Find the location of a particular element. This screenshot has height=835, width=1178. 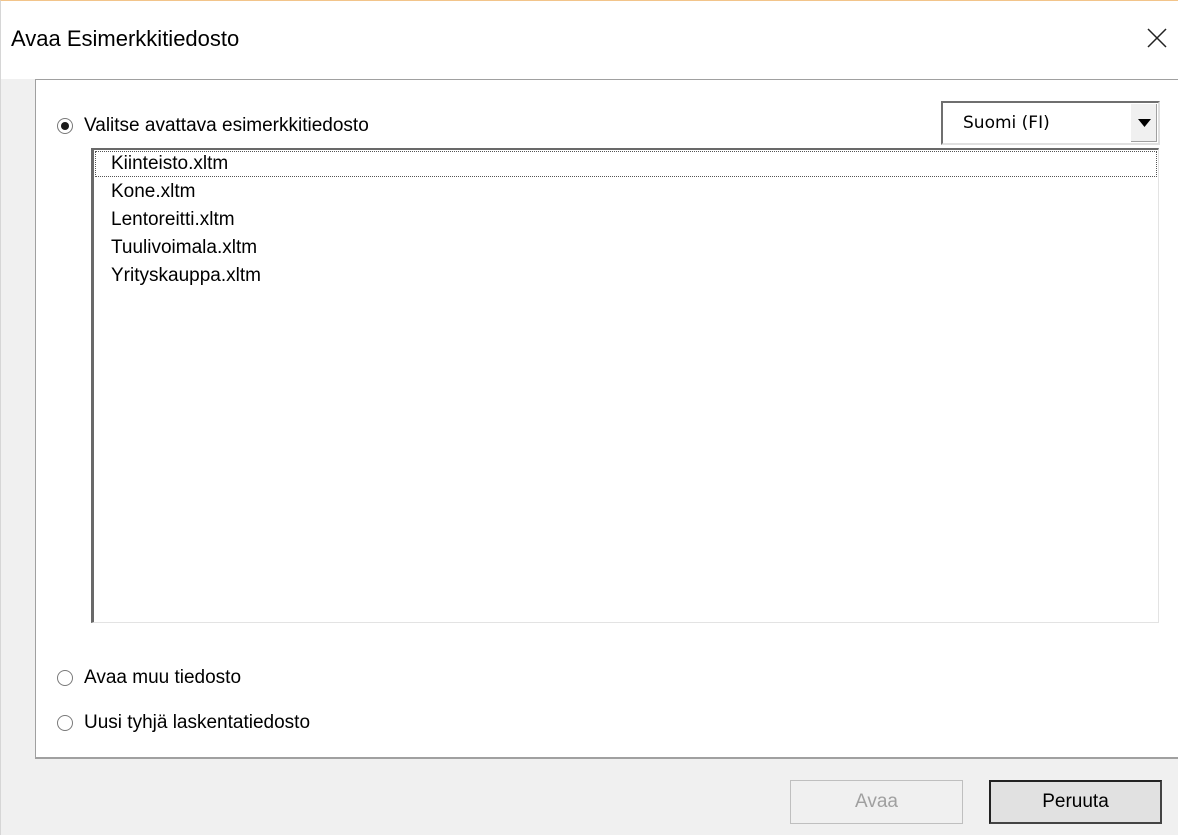

close-icon is located at coordinates (1157, 38).